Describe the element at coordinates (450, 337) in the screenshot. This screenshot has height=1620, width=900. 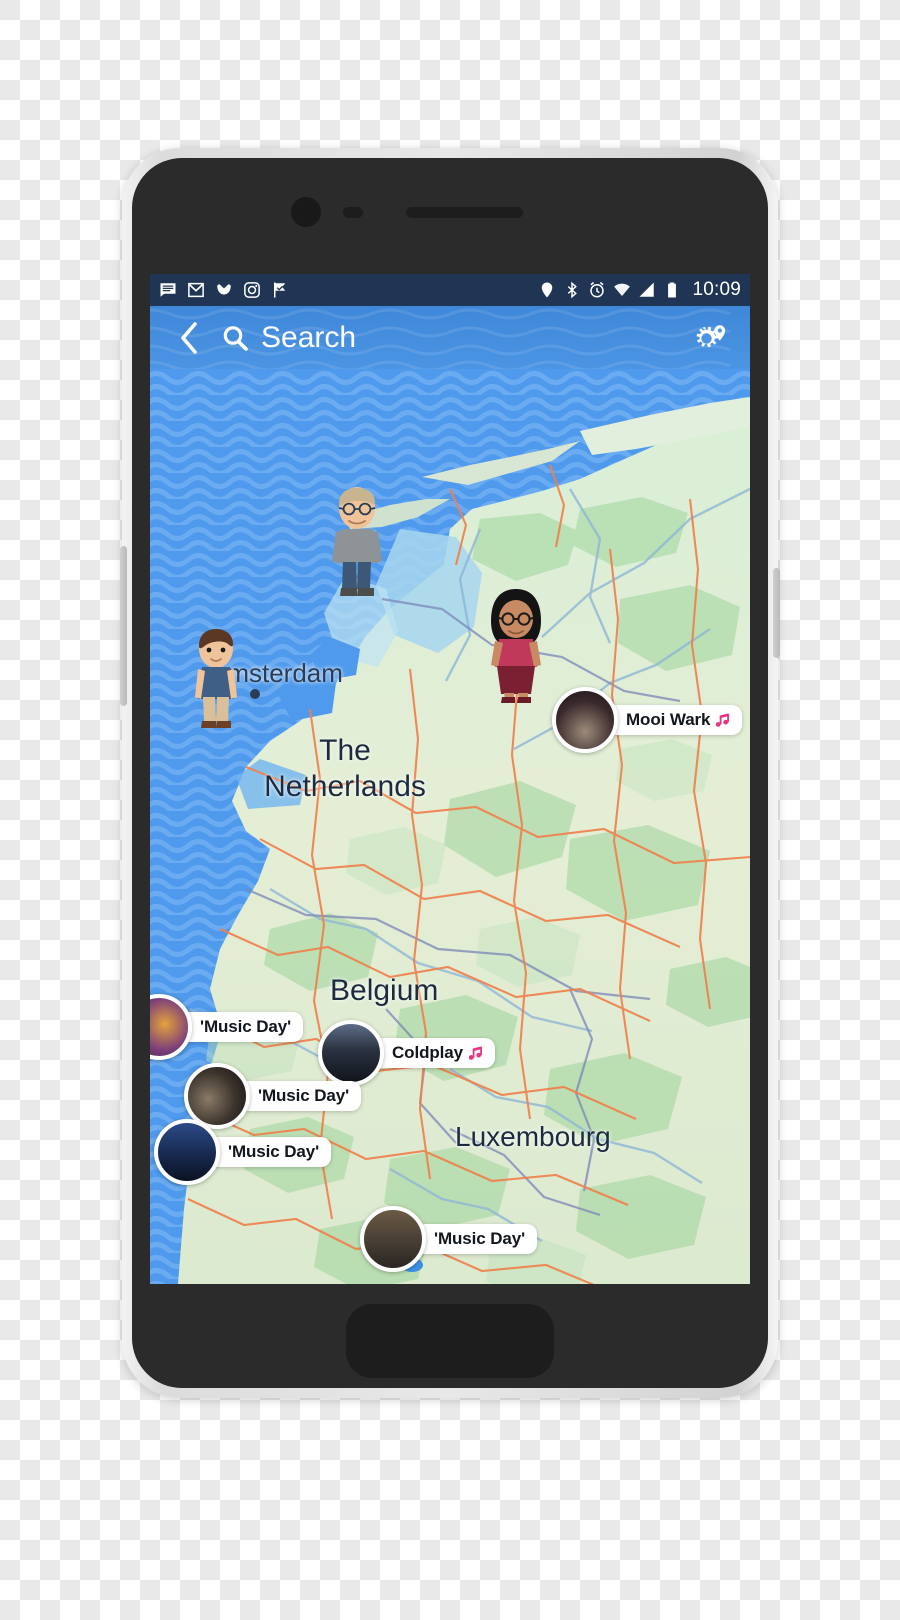
I see `app-bar: Search` at that location.